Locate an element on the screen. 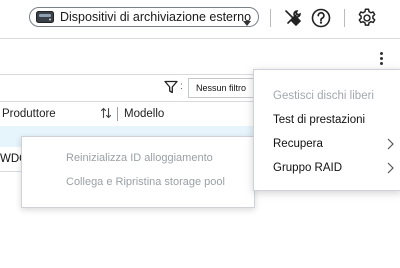 The height and width of the screenshot is (268, 400). sort-icon is located at coordinates (106, 114).